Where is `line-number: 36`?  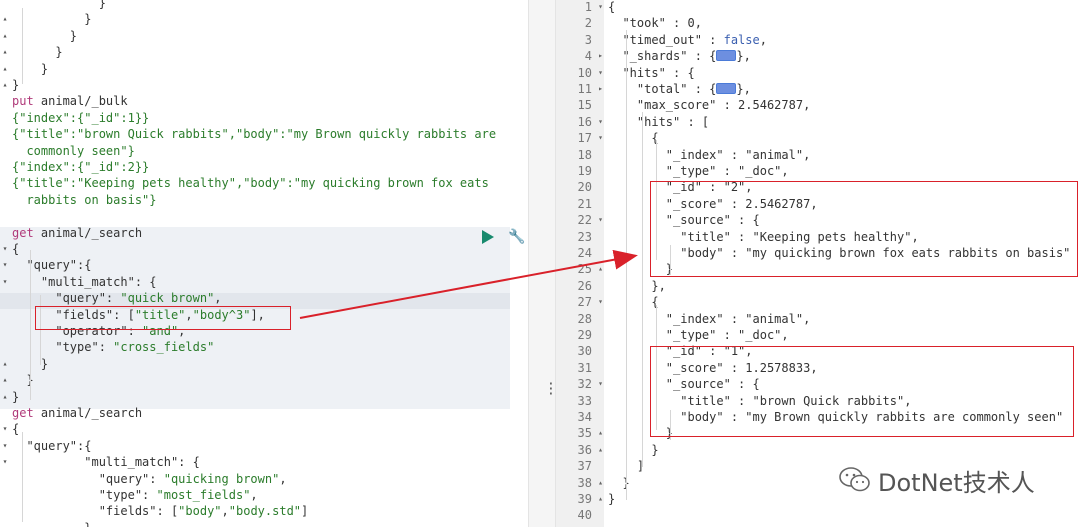 line-number: 36 is located at coordinates (584, 449).